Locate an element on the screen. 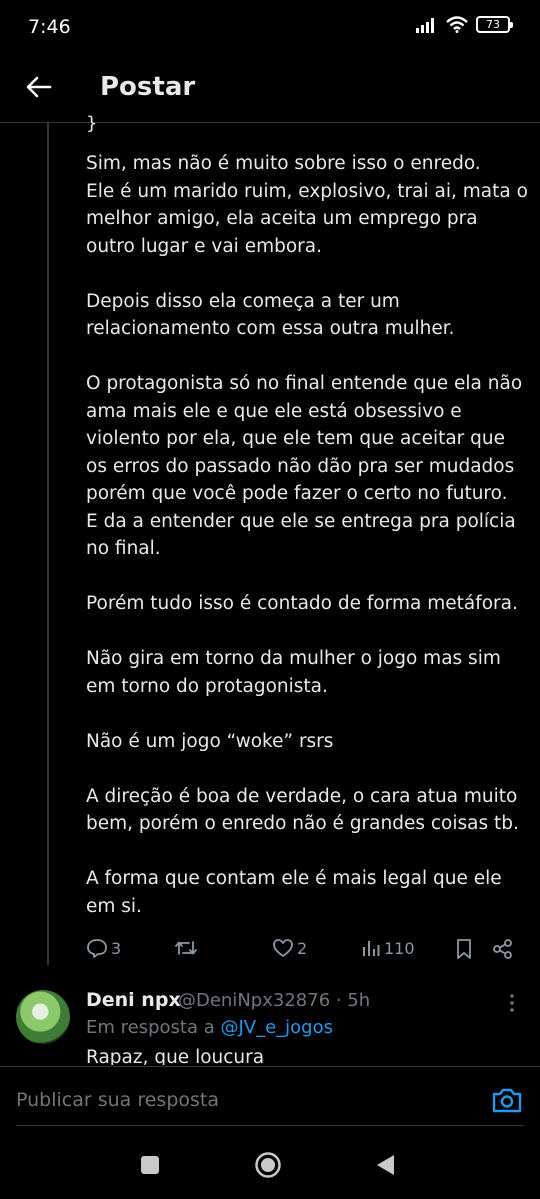 The width and height of the screenshot is (540, 1199). post-paragraph: Não é um jogo “woke” rsrs is located at coordinates (210, 741).